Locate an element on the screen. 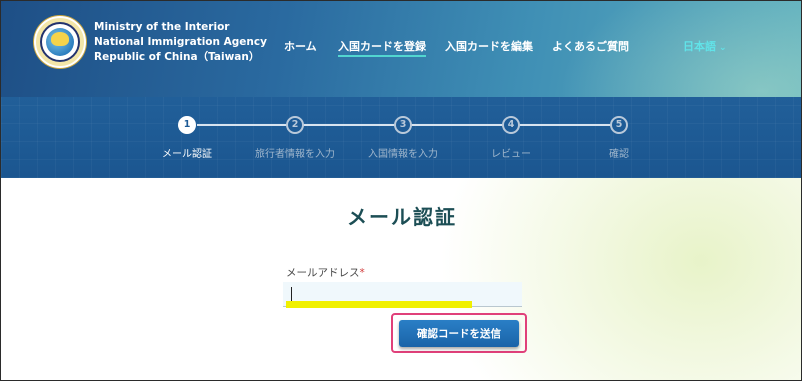 The height and width of the screenshot is (381, 802). yellow-highlight-marker is located at coordinates (379, 304).